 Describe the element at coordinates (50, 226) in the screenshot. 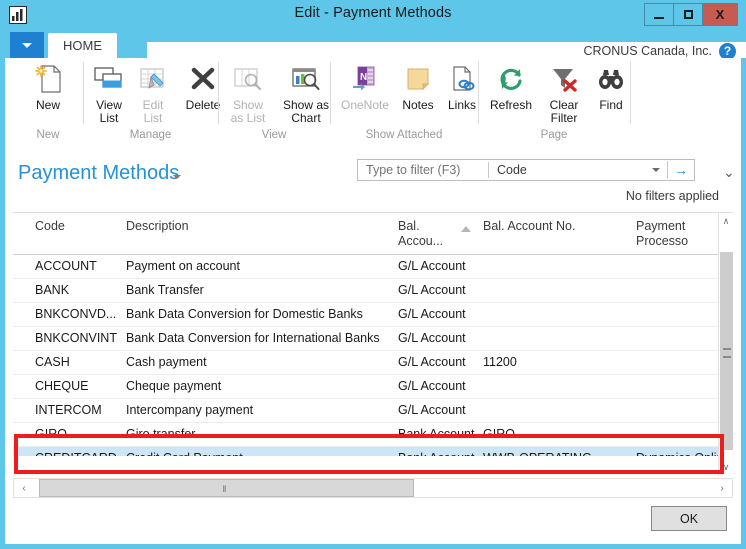

I see `column-header-code: Code` at that location.